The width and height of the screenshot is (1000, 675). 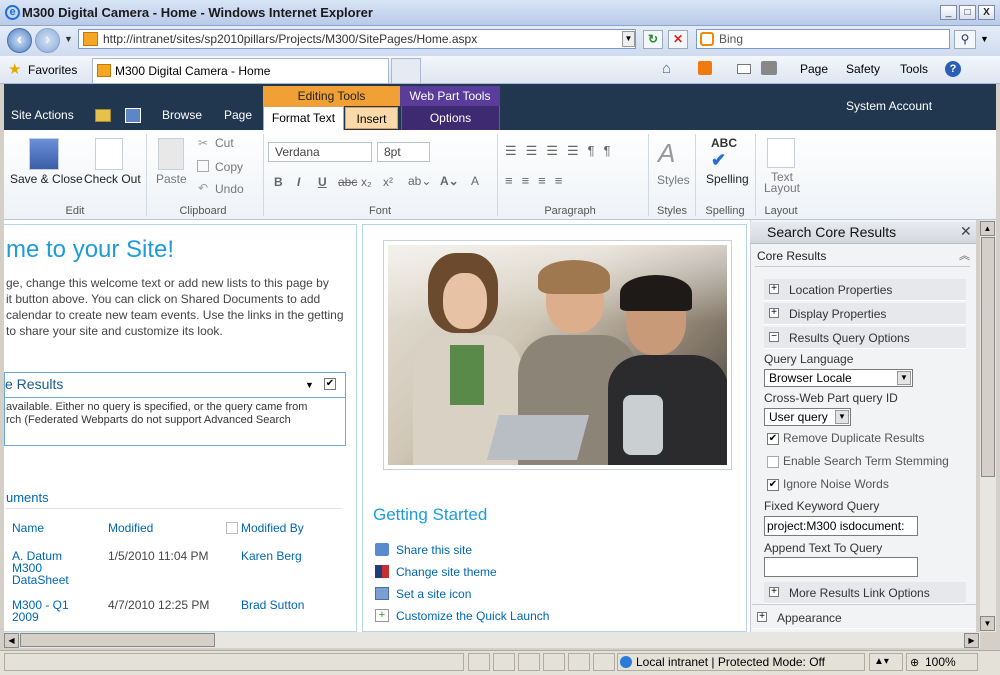 I want to click on copy-button: Copy, so click(x=229, y=167).